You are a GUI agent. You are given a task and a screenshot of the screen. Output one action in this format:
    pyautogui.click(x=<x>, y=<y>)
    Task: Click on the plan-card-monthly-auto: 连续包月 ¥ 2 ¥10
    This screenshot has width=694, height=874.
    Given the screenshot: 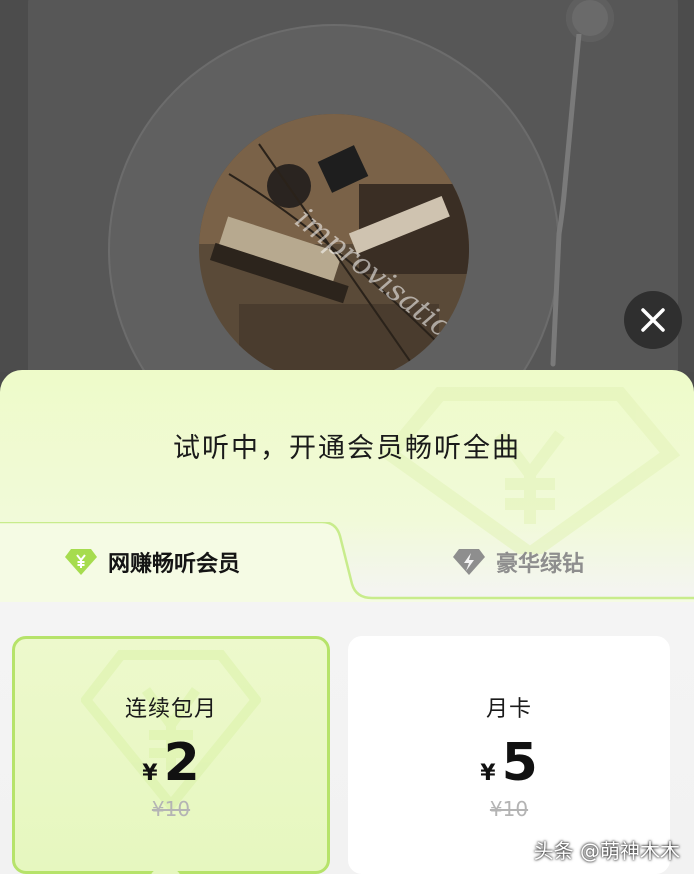 What is the action you would take?
    pyautogui.click(x=171, y=755)
    